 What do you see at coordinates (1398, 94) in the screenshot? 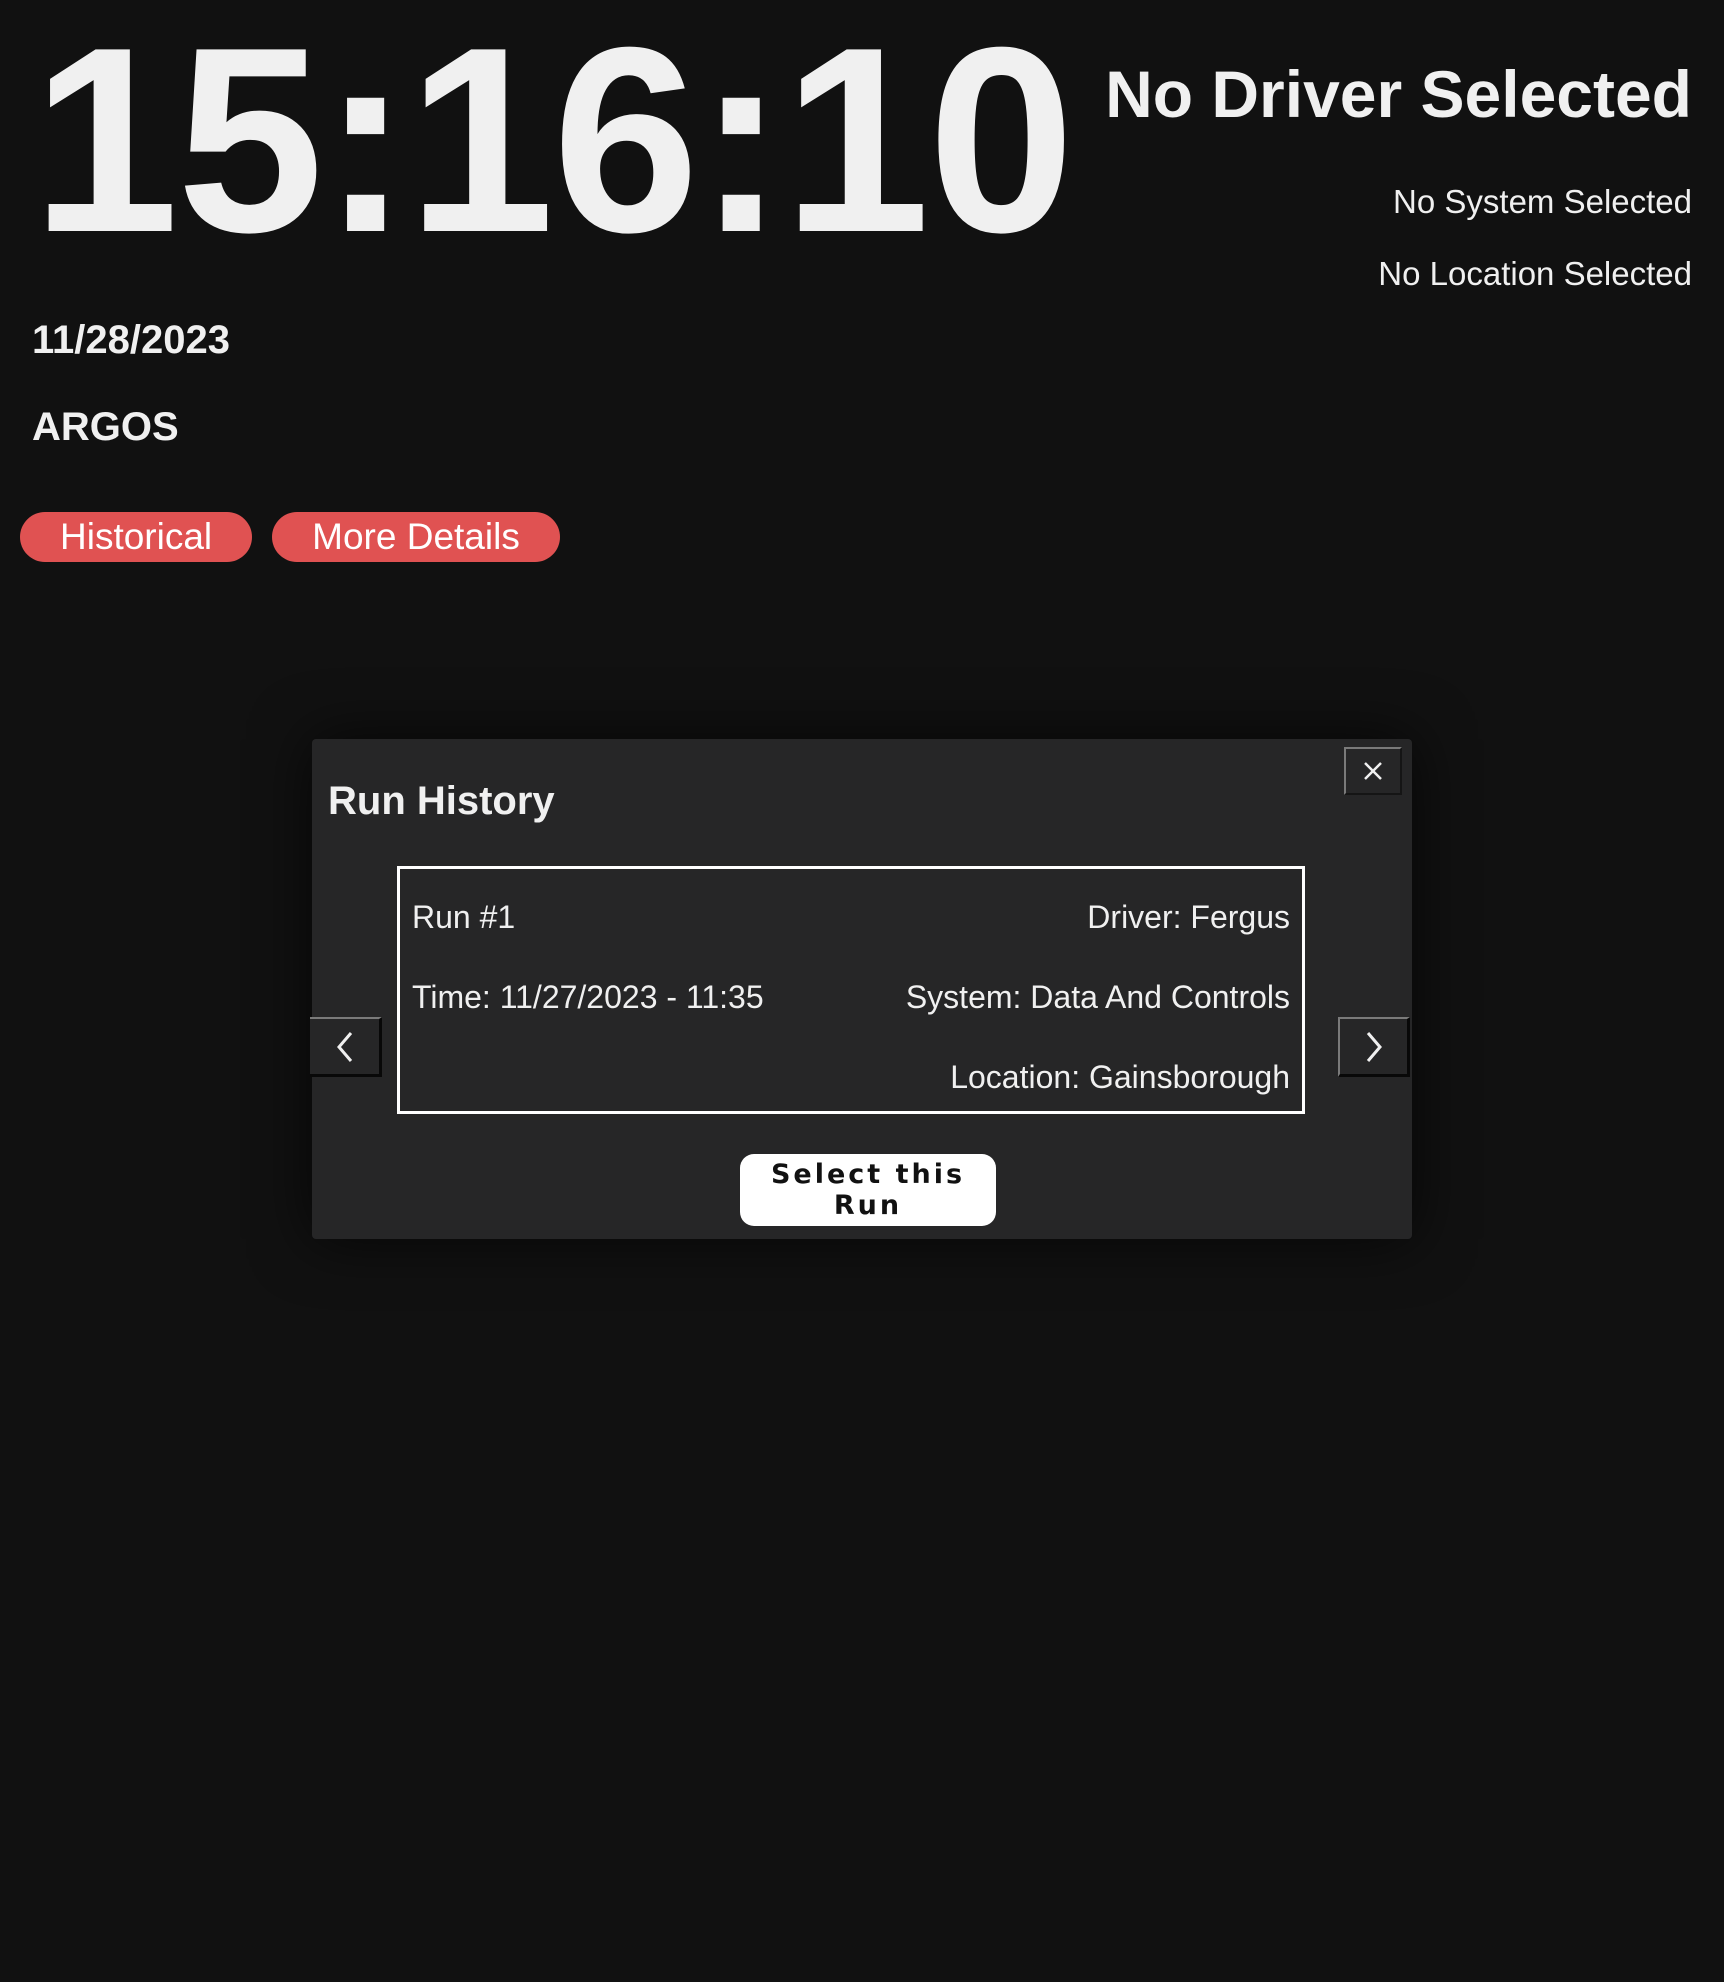
I see `driver-status: No Driver Selected` at bounding box center [1398, 94].